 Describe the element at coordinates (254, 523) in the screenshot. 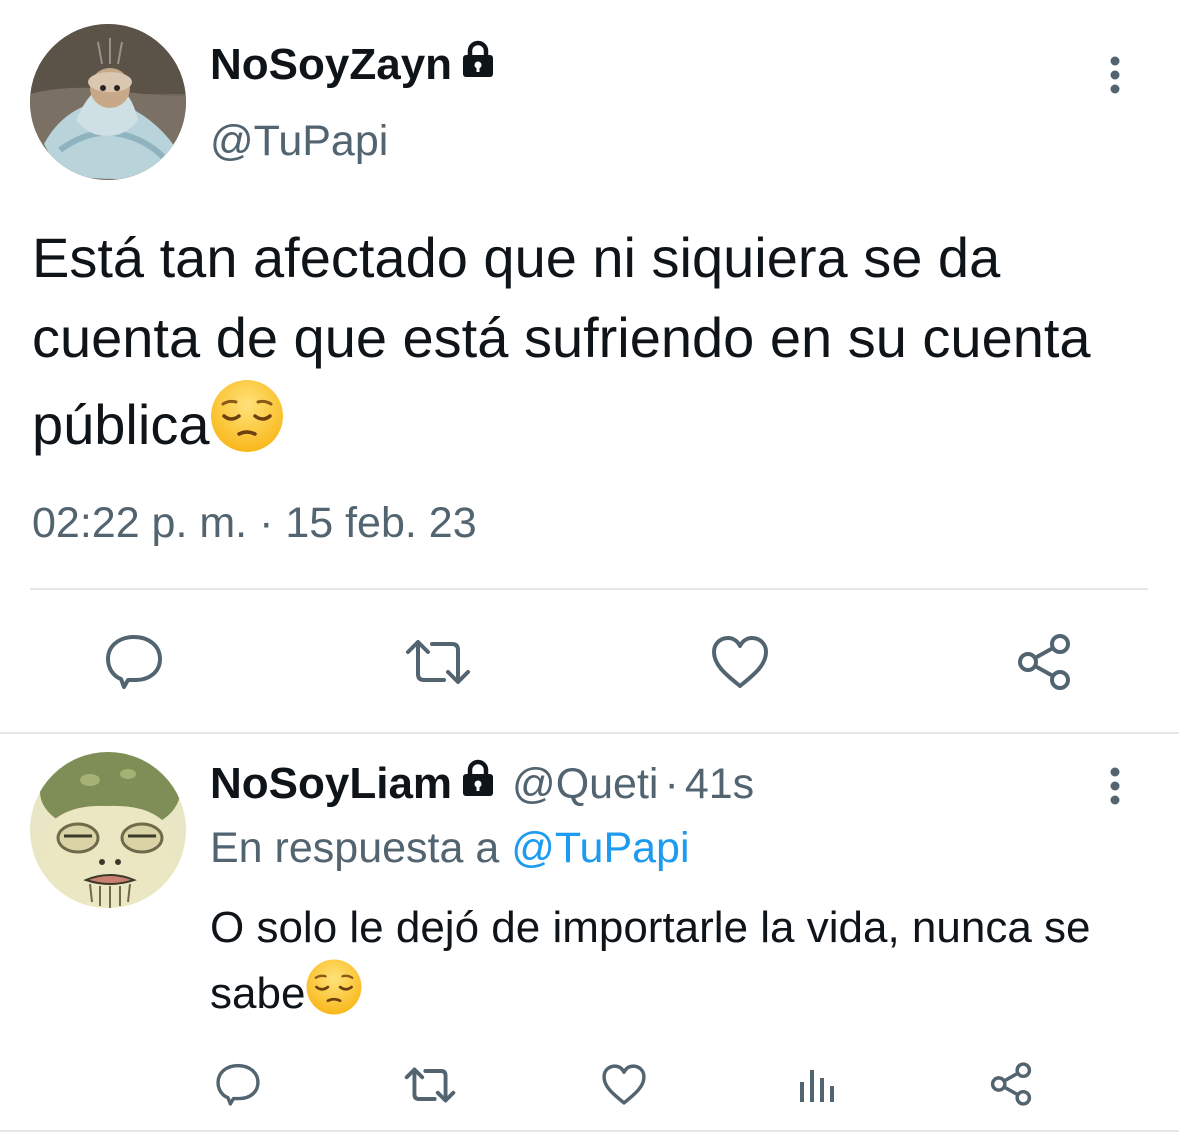

I see `tweet-timestamp: 02:22 p. m. · 15 feb. 23` at that location.